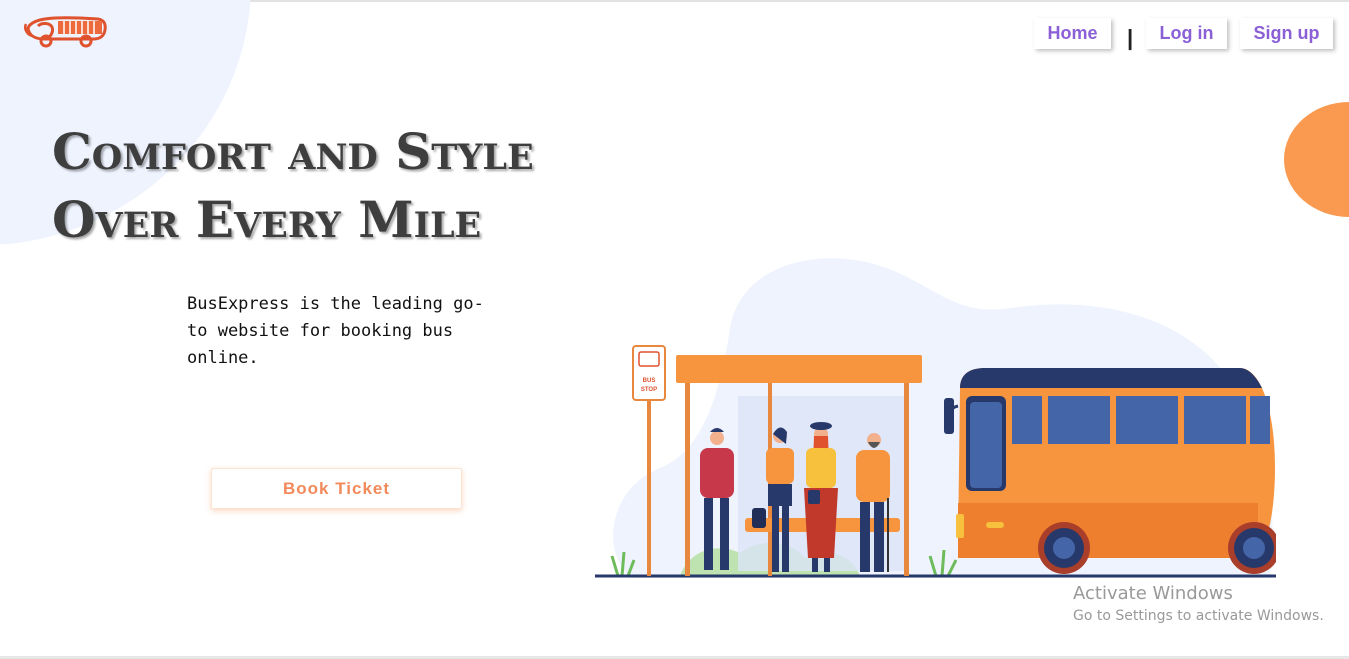 The image size is (1349, 659). Describe the element at coordinates (1122, 463) in the screenshot. I see `bus-figure` at that location.